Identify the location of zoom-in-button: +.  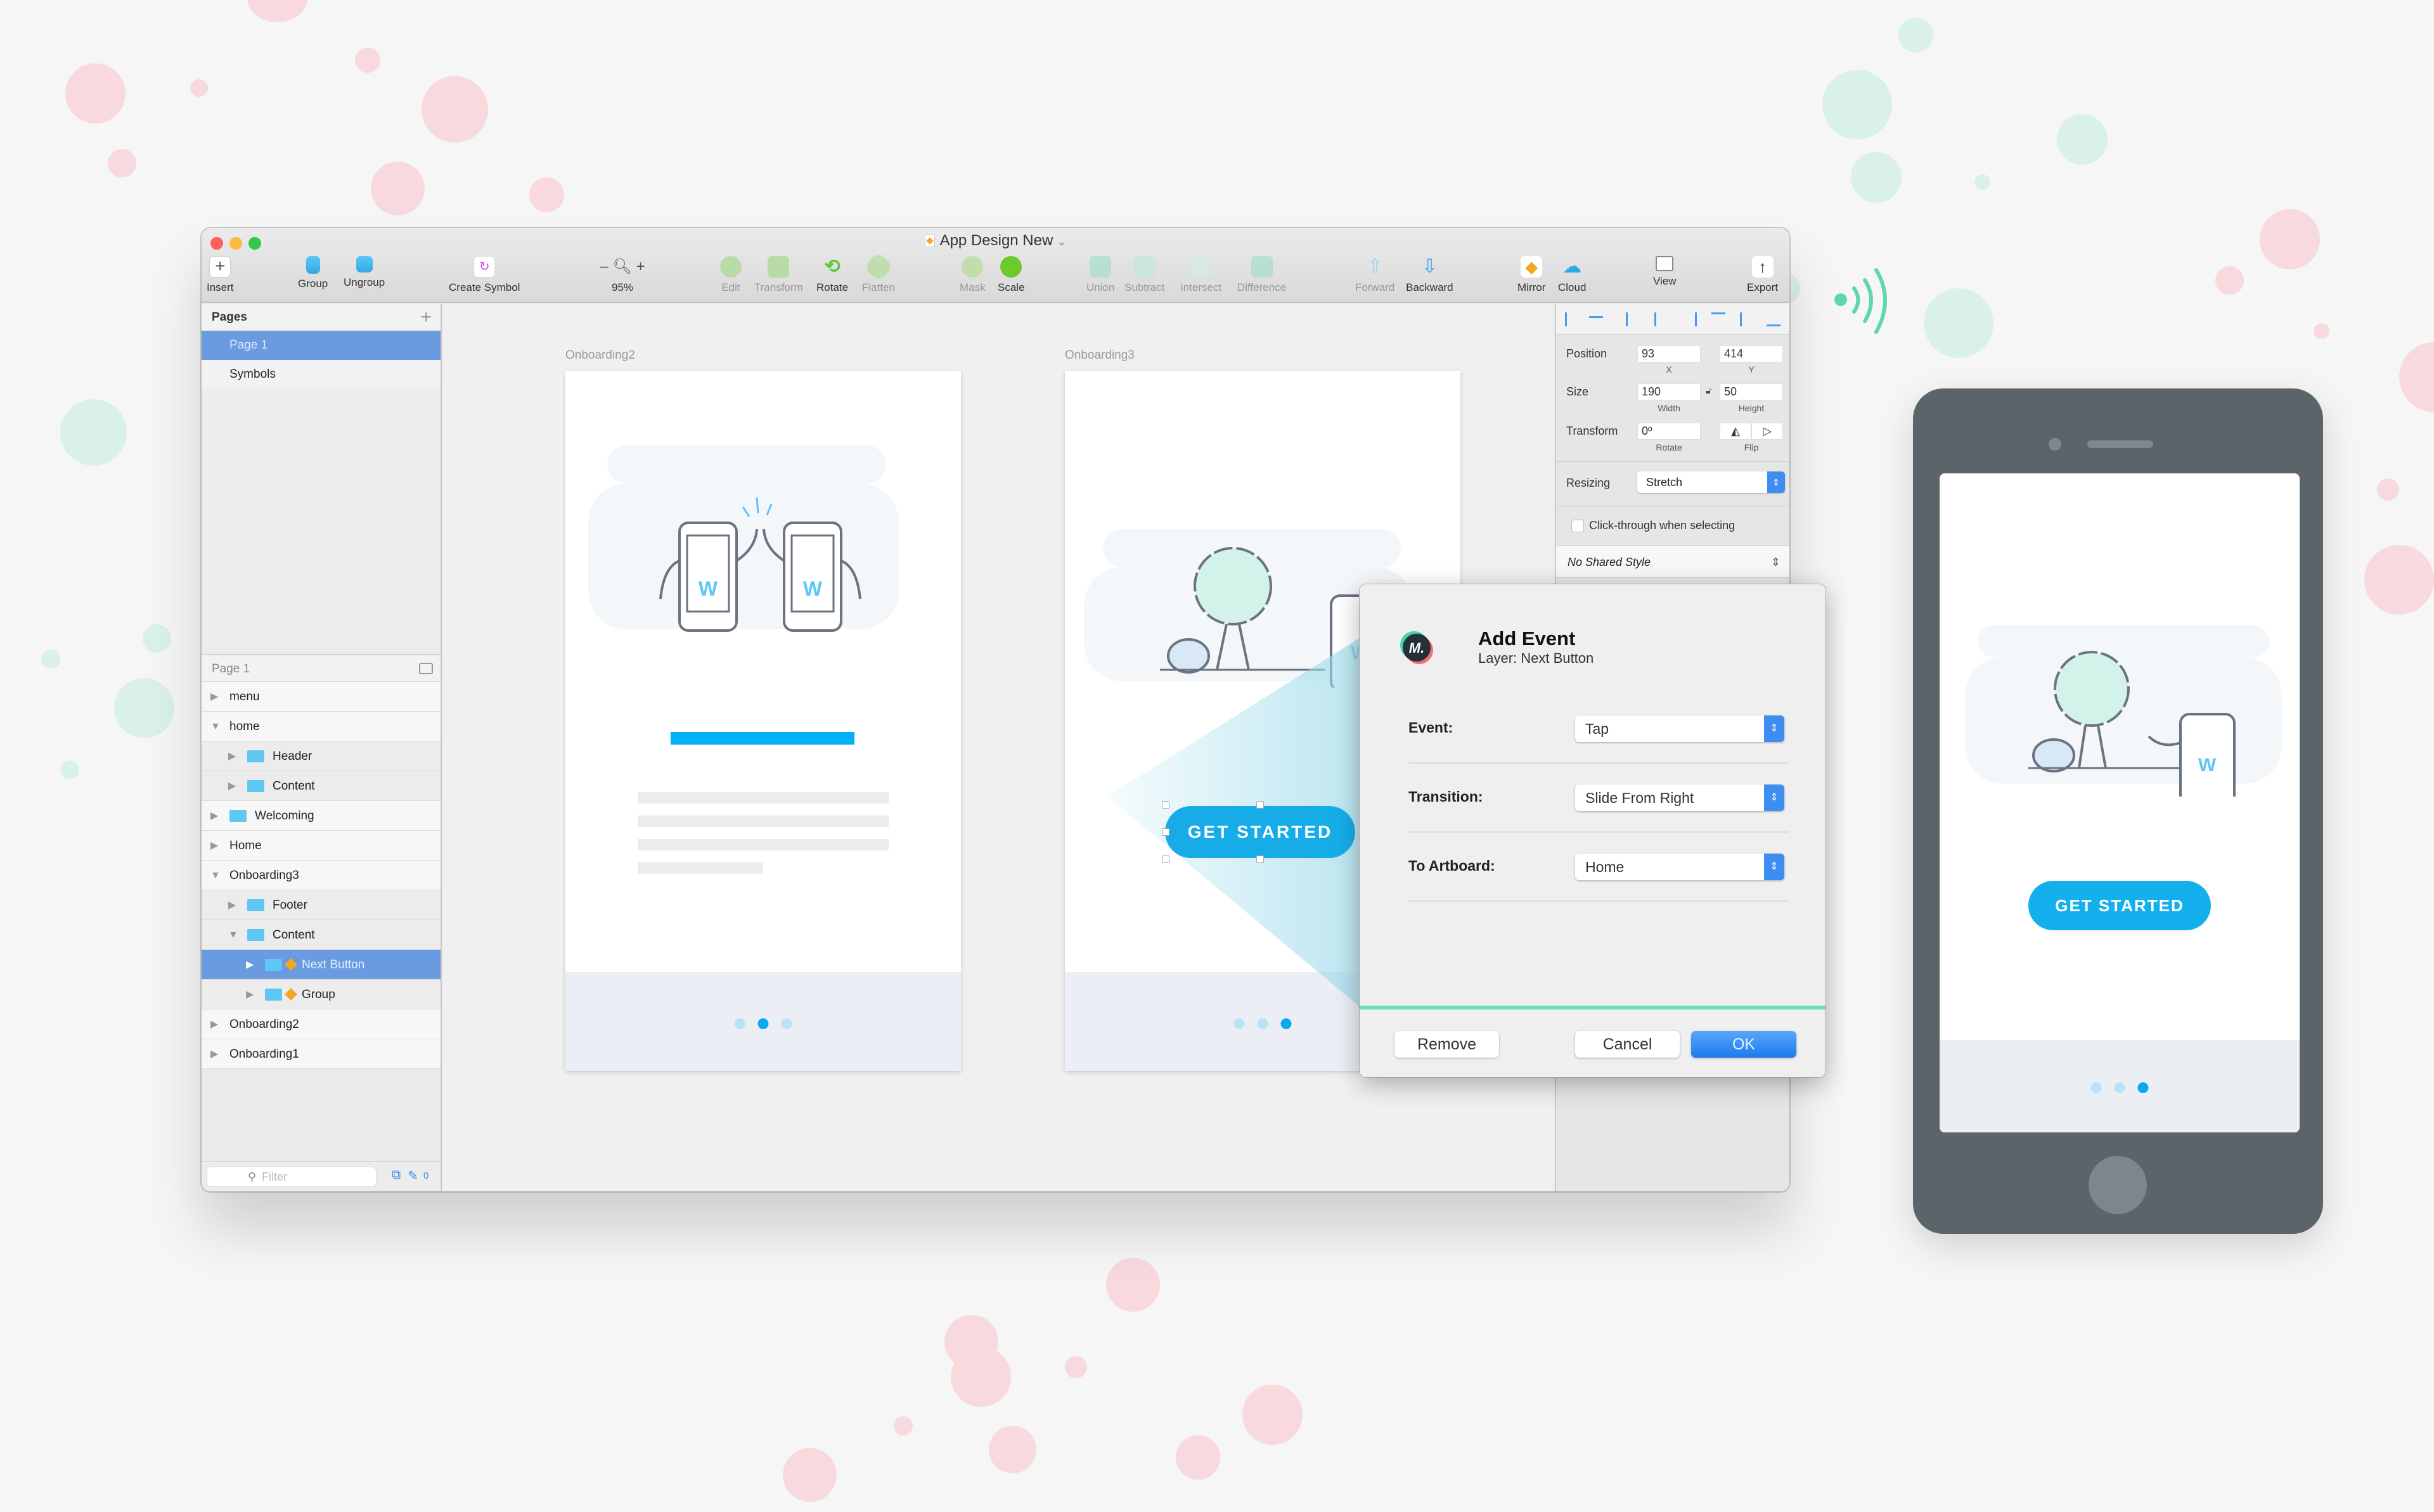
(640, 266).